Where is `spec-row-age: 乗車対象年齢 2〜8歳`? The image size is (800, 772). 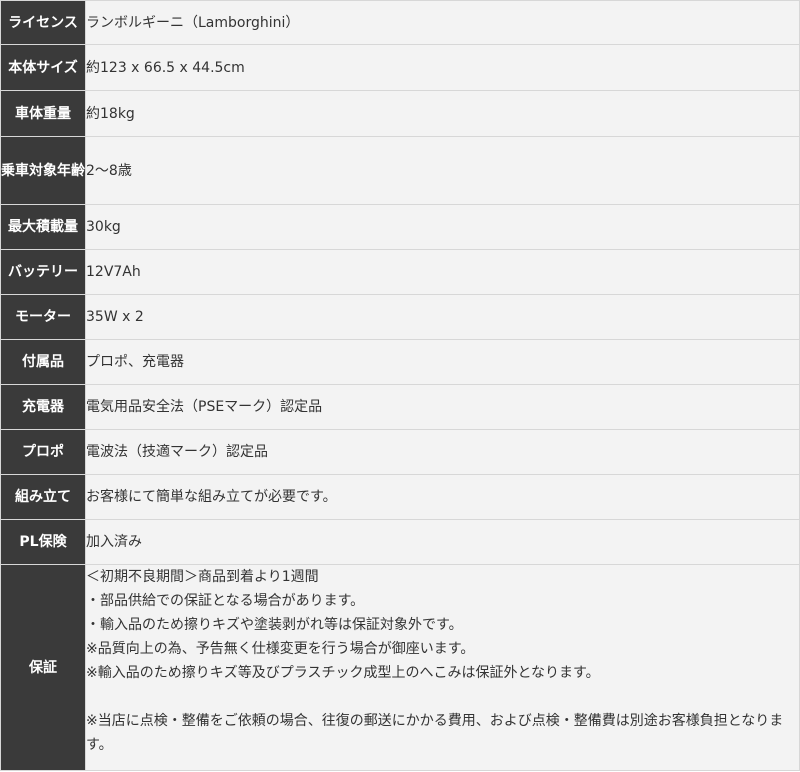 spec-row-age: 乗車対象年齢 2〜8歳 is located at coordinates (400, 170).